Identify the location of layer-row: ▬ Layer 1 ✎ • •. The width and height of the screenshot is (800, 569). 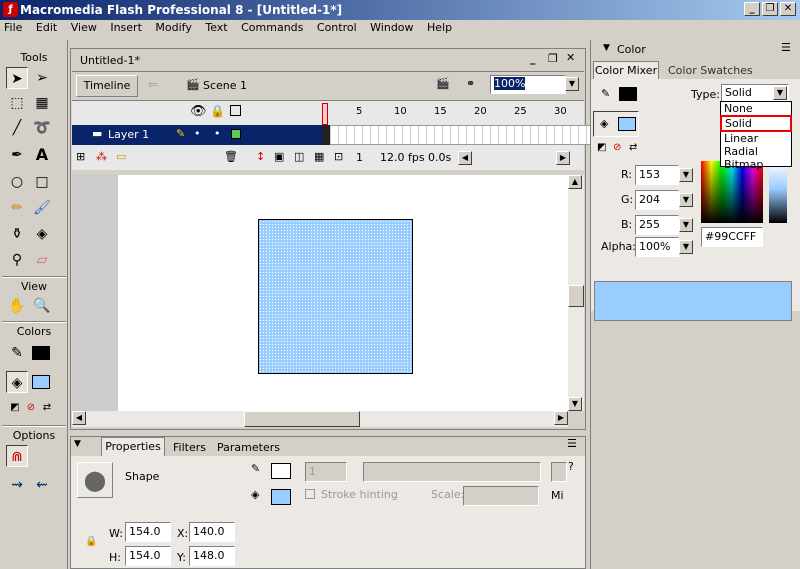
(197, 135).